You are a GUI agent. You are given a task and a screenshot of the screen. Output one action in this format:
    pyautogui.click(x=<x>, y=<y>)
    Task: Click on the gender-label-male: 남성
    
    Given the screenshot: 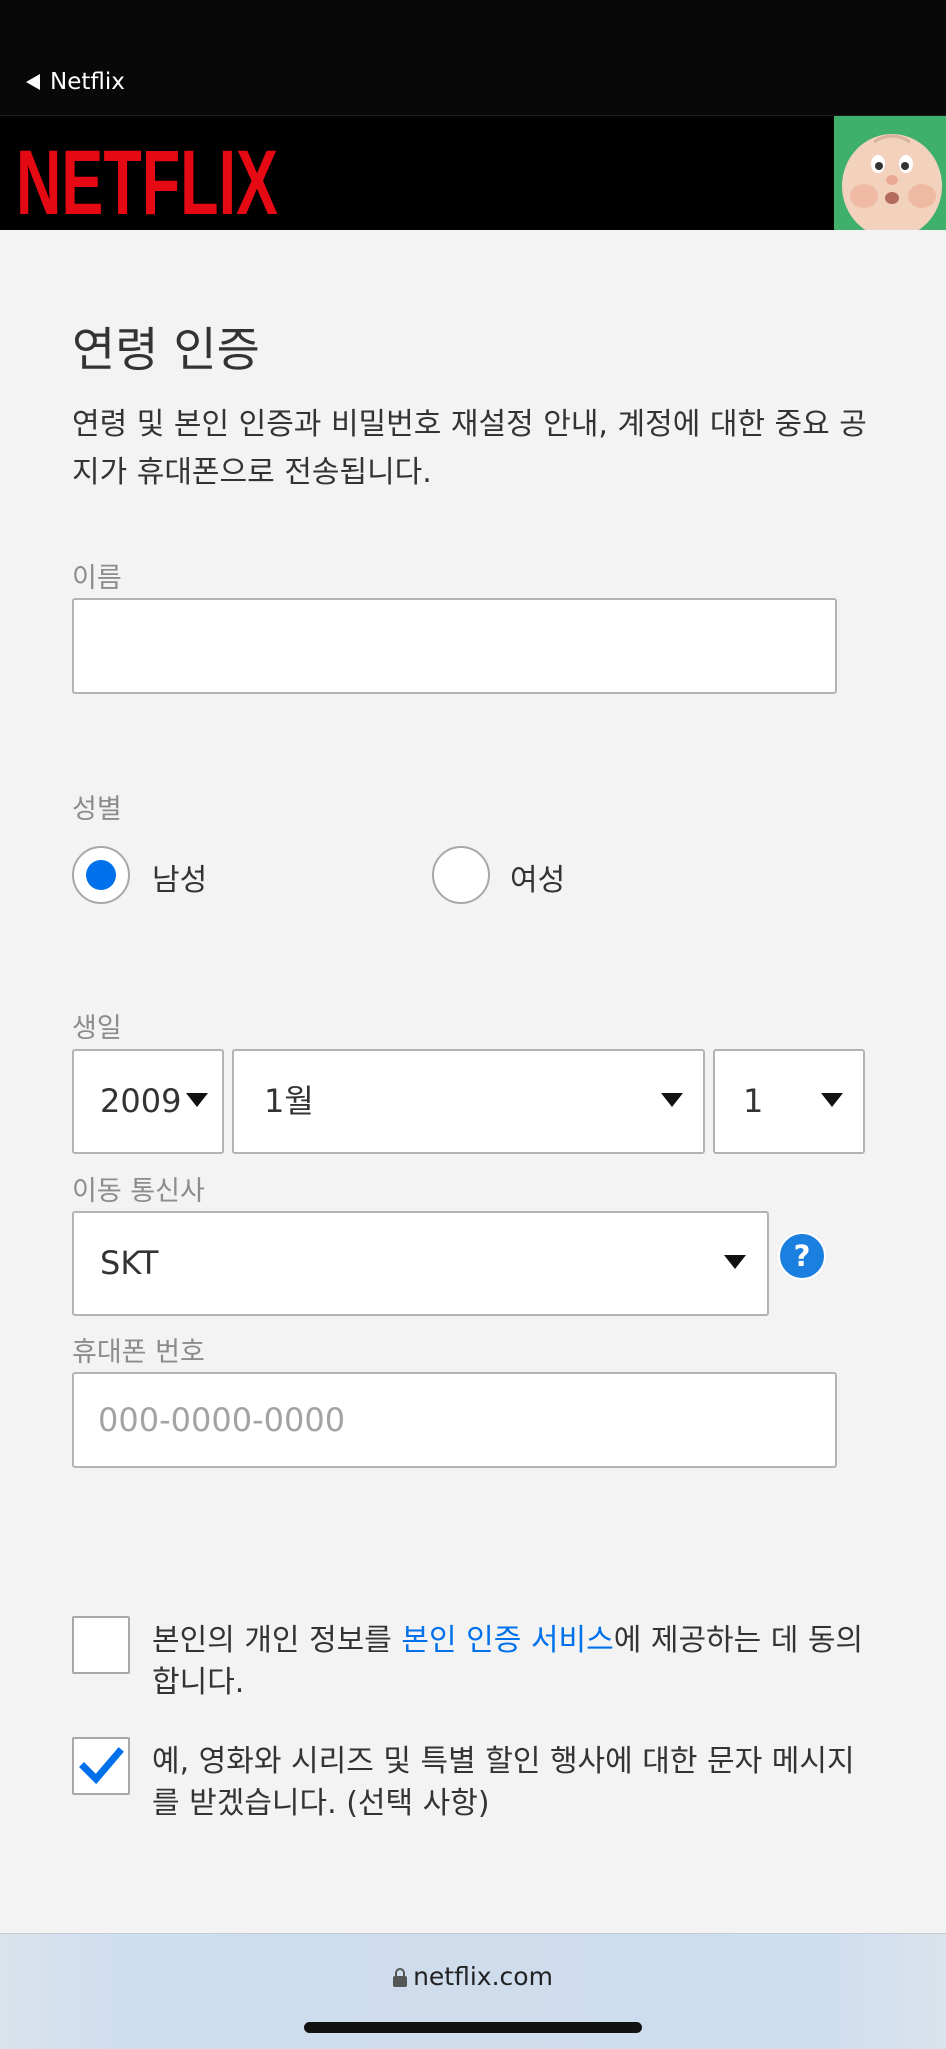 What is the action you would take?
    pyautogui.click(x=179, y=877)
    